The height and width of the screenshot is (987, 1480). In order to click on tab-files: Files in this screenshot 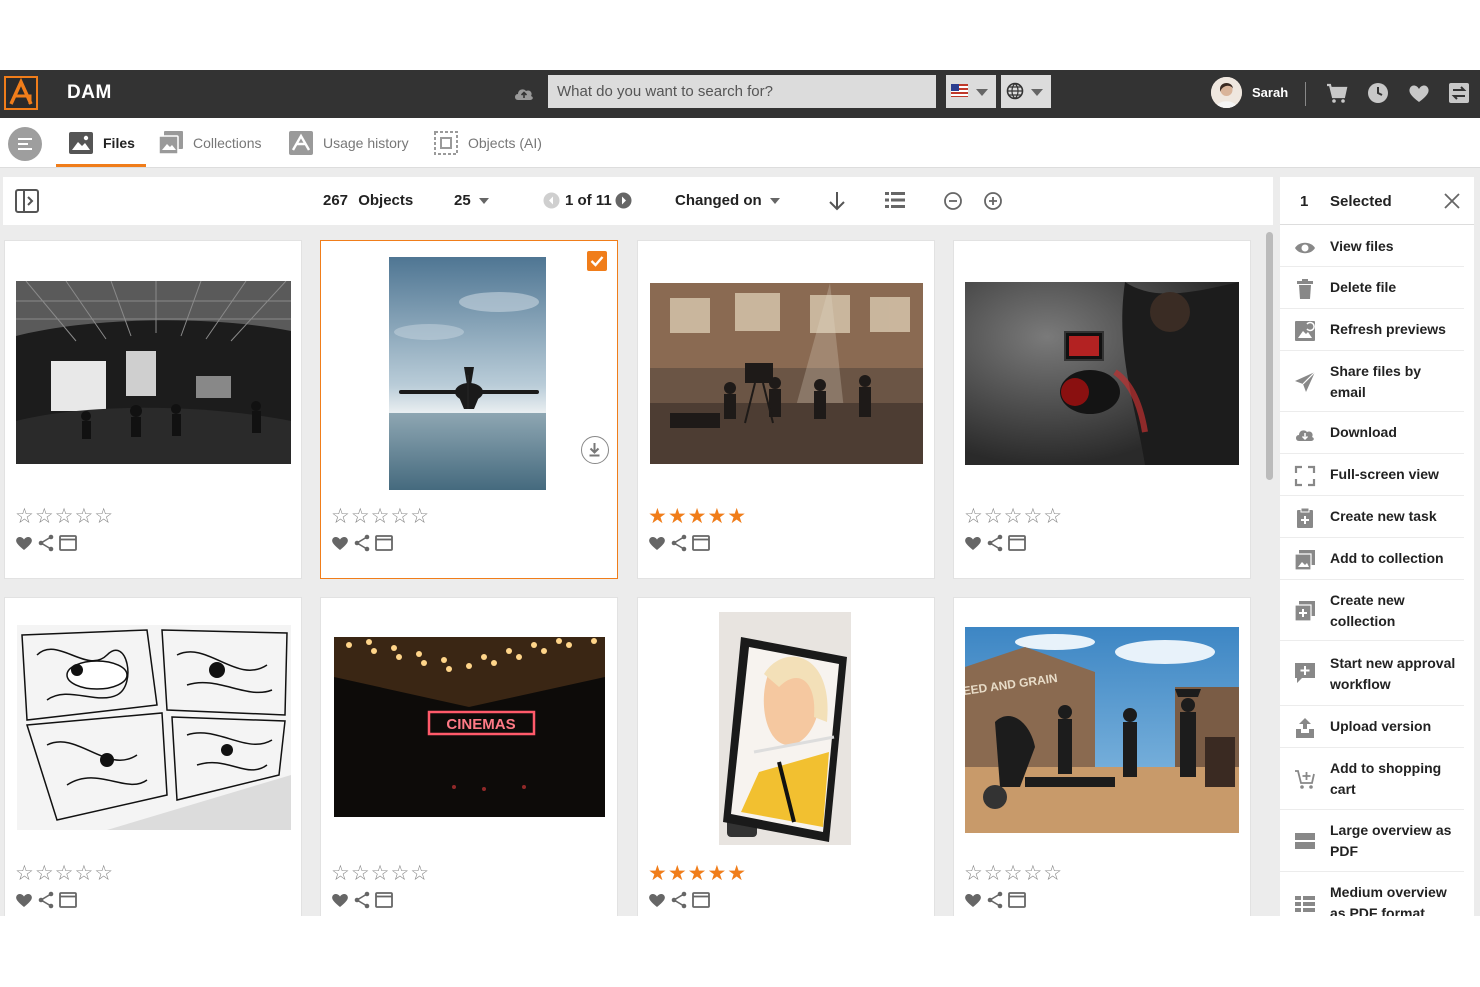, I will do `click(101, 143)`.